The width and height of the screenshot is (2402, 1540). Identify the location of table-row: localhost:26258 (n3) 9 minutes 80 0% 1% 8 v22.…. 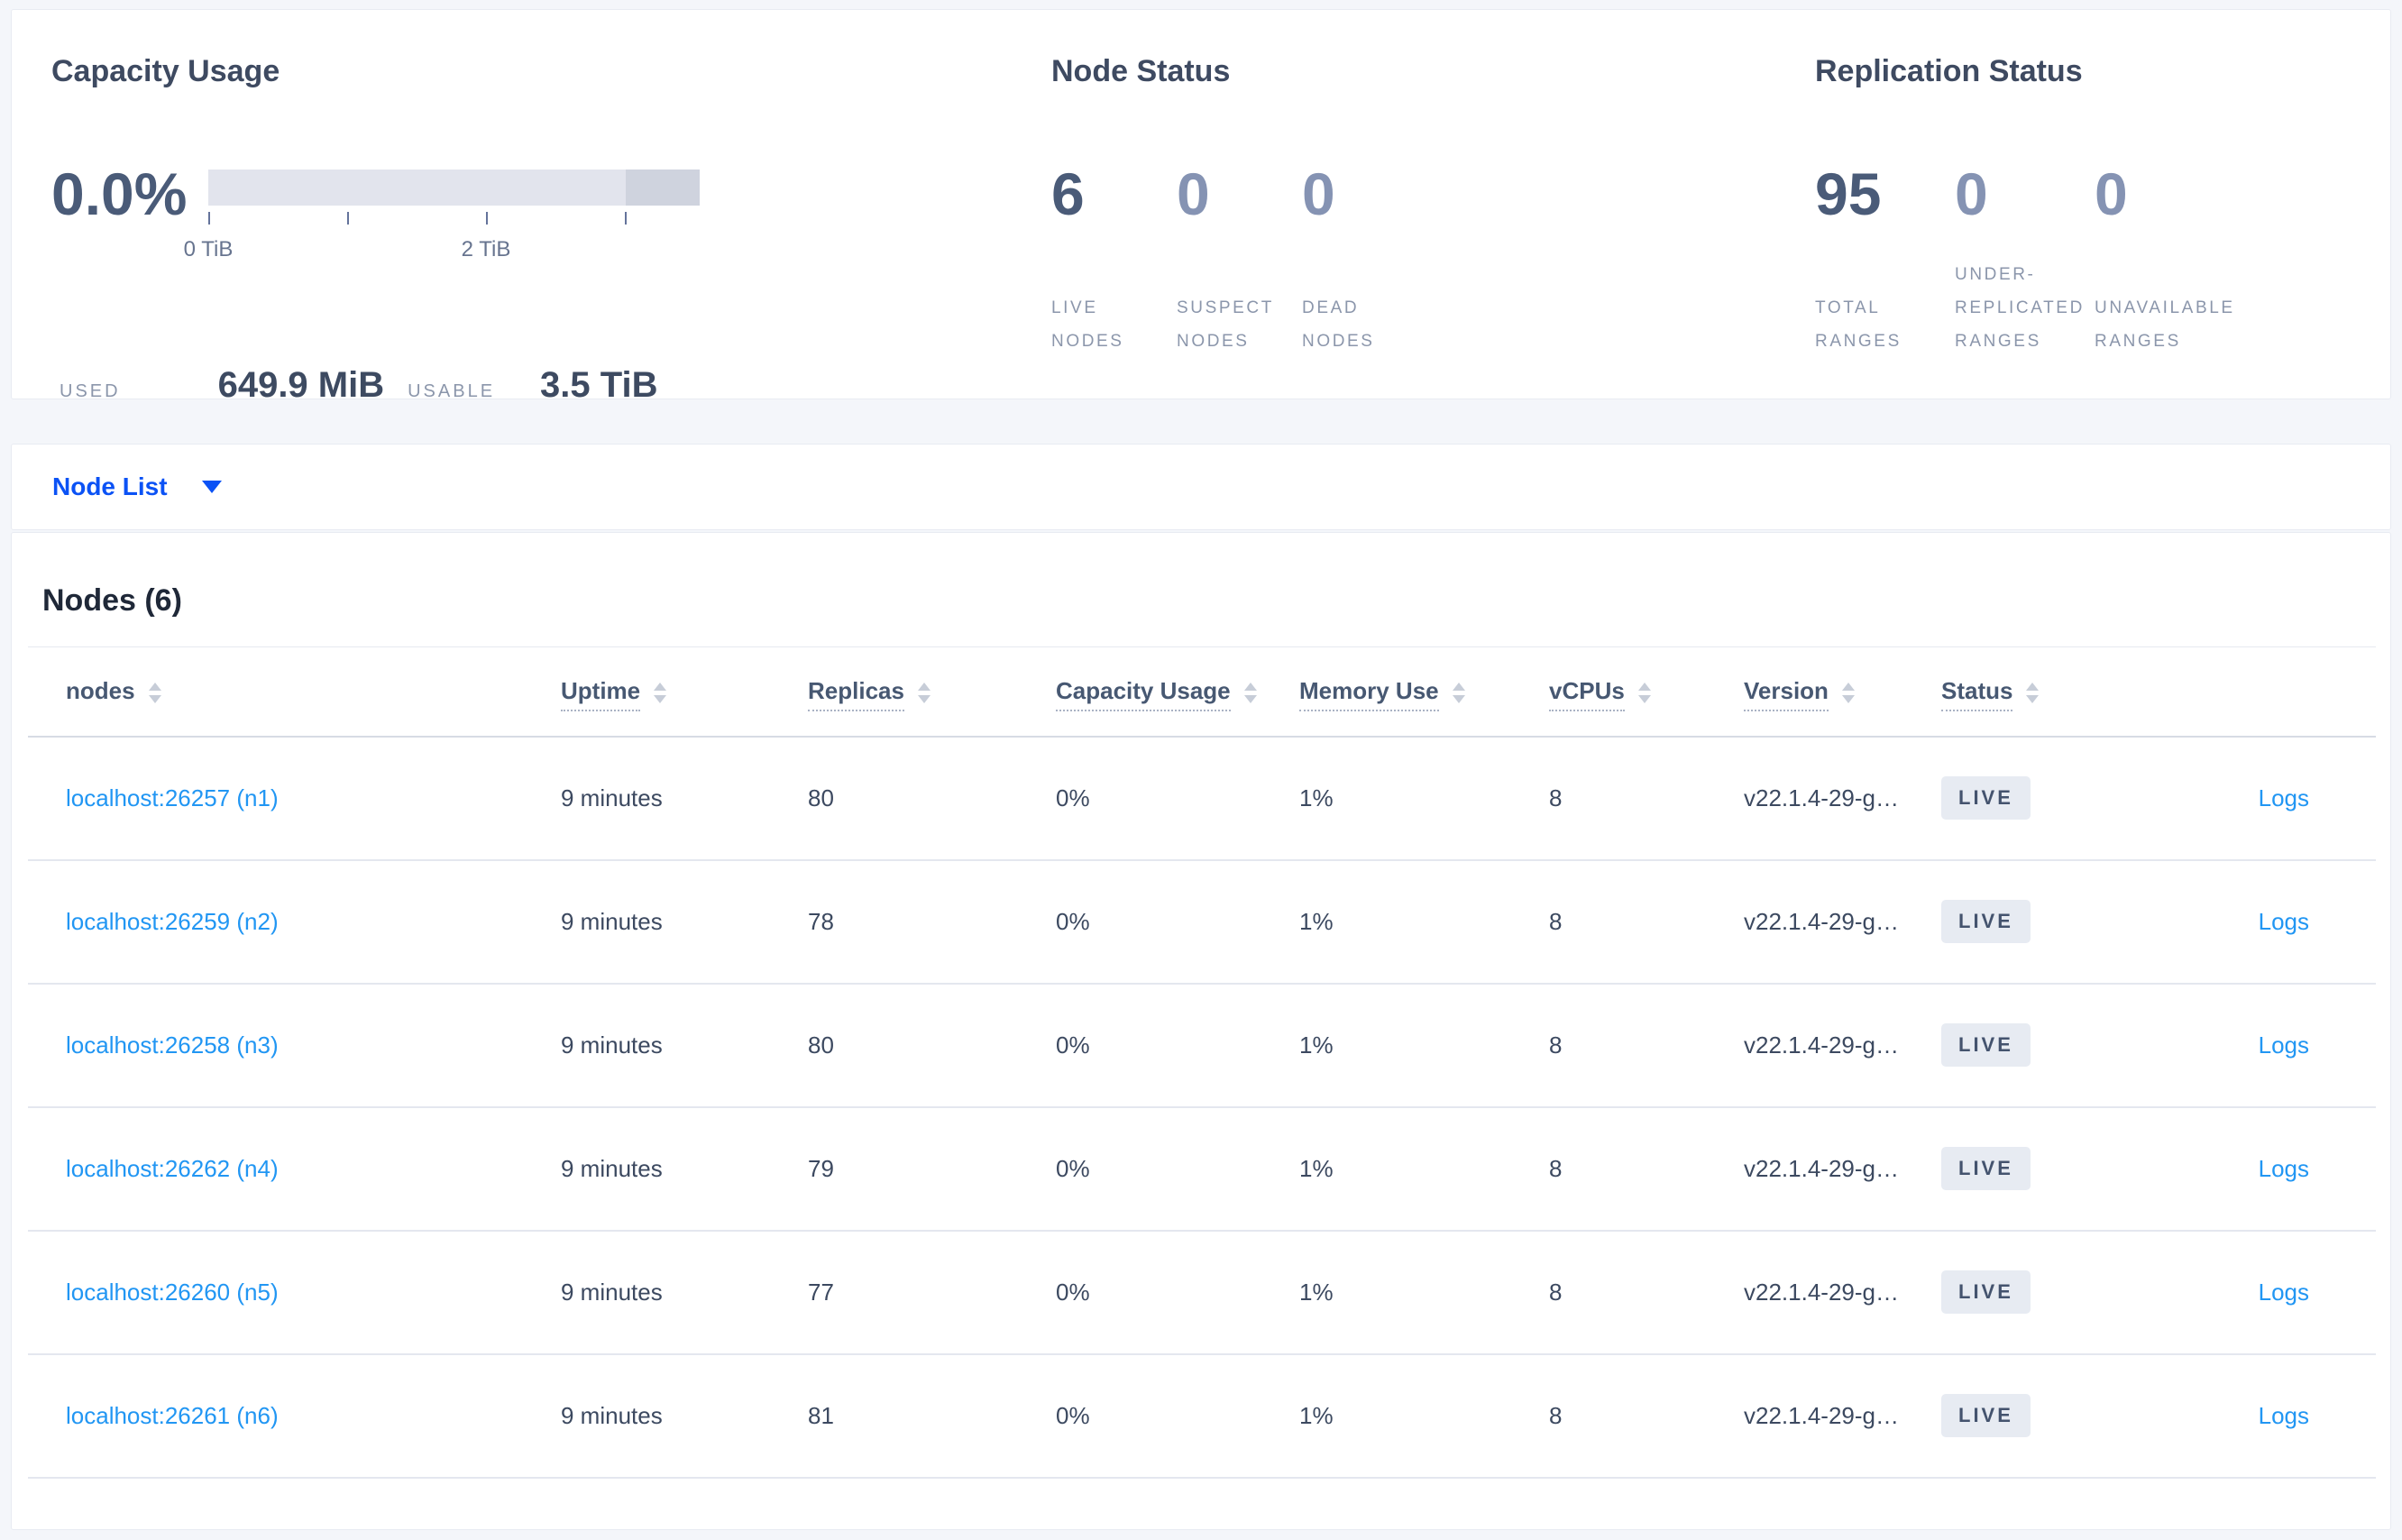
(1202, 1045).